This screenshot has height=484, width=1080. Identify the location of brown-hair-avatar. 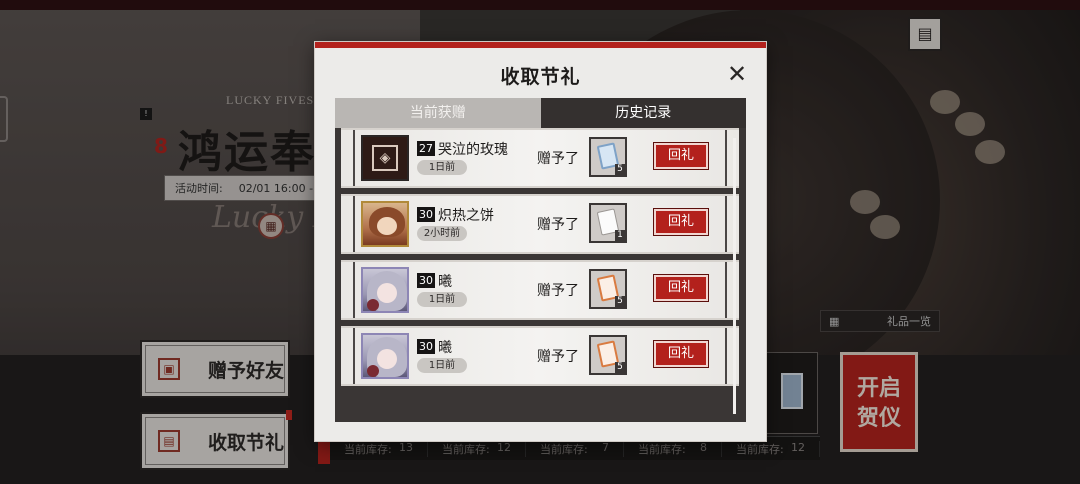
(385, 224).